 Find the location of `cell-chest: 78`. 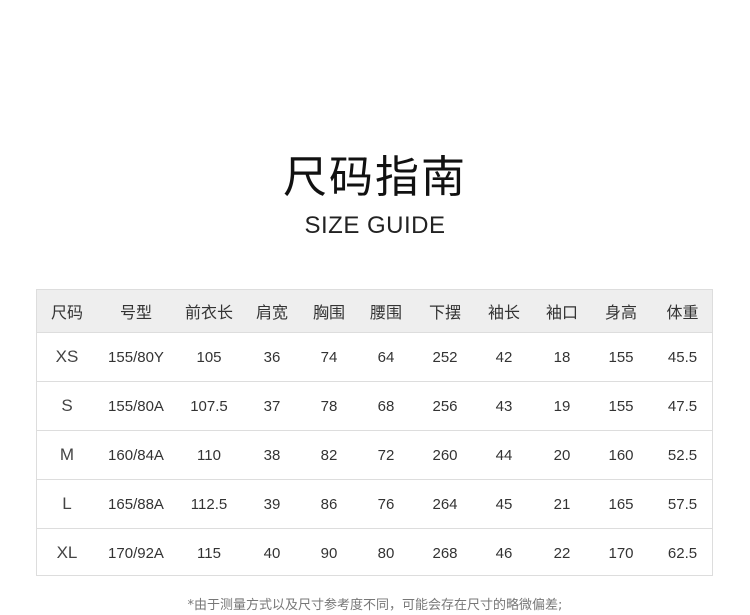

cell-chest: 78 is located at coordinates (329, 406).